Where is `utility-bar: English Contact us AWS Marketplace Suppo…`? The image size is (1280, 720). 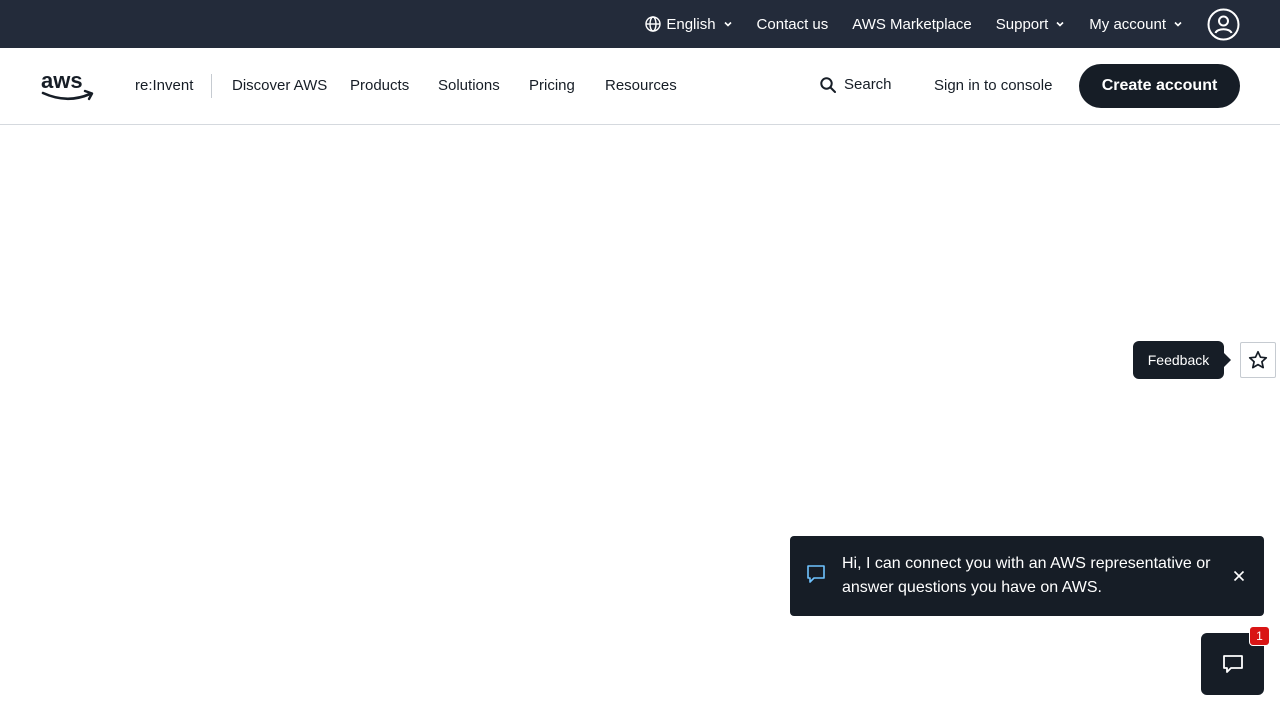 utility-bar: English Contact us AWS Marketplace Suppo… is located at coordinates (640, 24).